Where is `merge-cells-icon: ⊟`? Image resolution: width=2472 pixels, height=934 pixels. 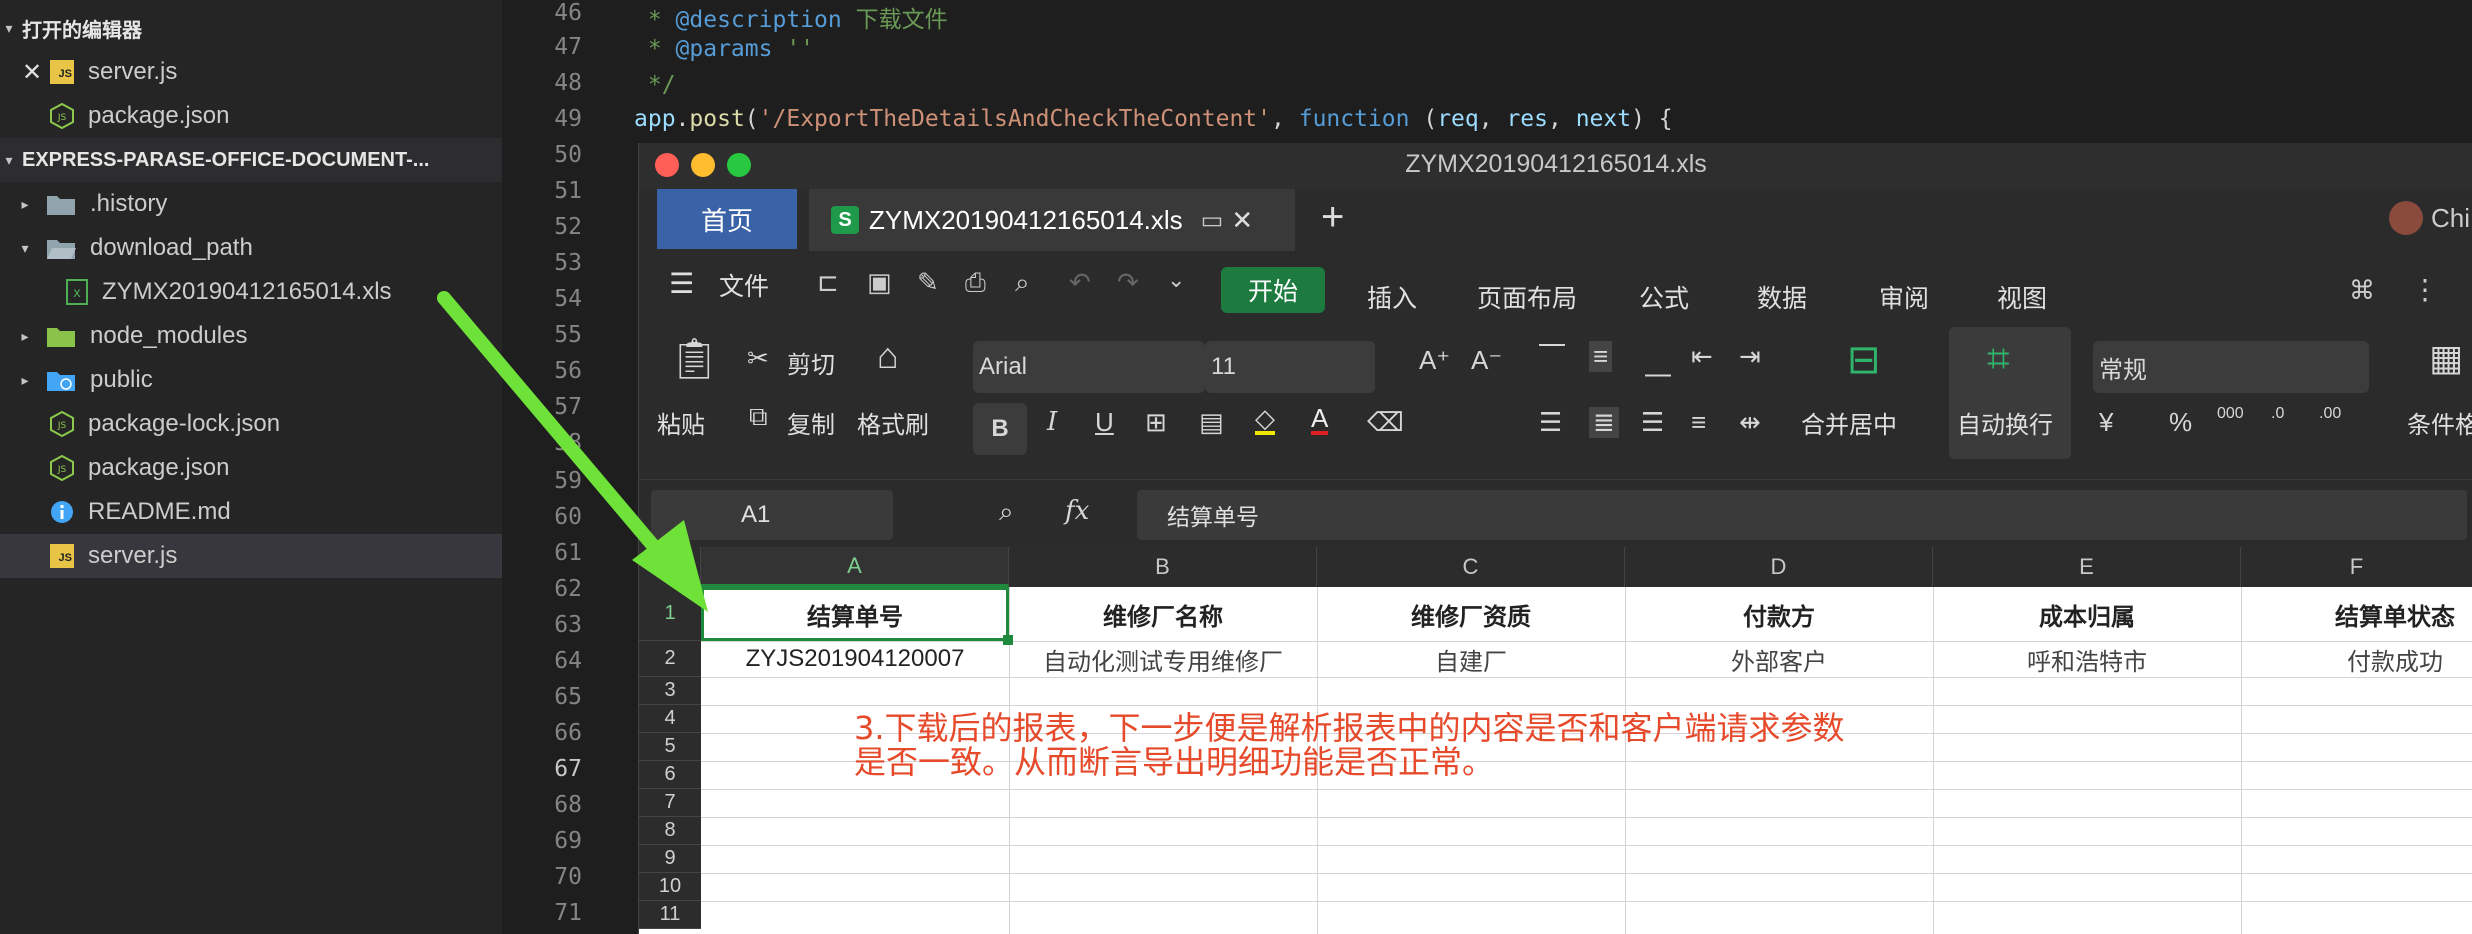
merge-cells-icon: ⊟ is located at coordinates (1864, 360).